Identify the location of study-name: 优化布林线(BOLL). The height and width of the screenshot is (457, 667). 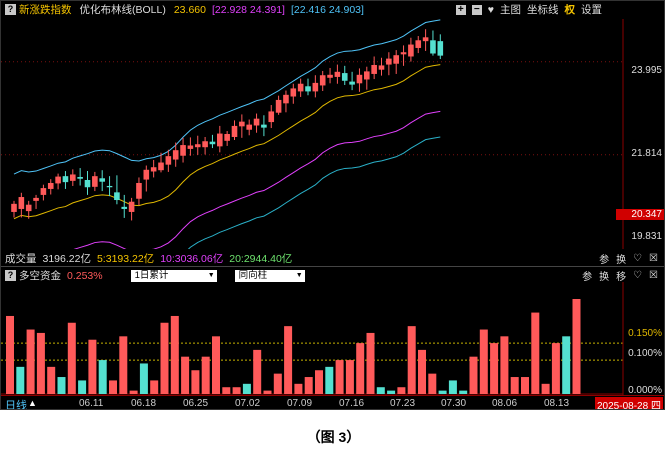
(123, 9).